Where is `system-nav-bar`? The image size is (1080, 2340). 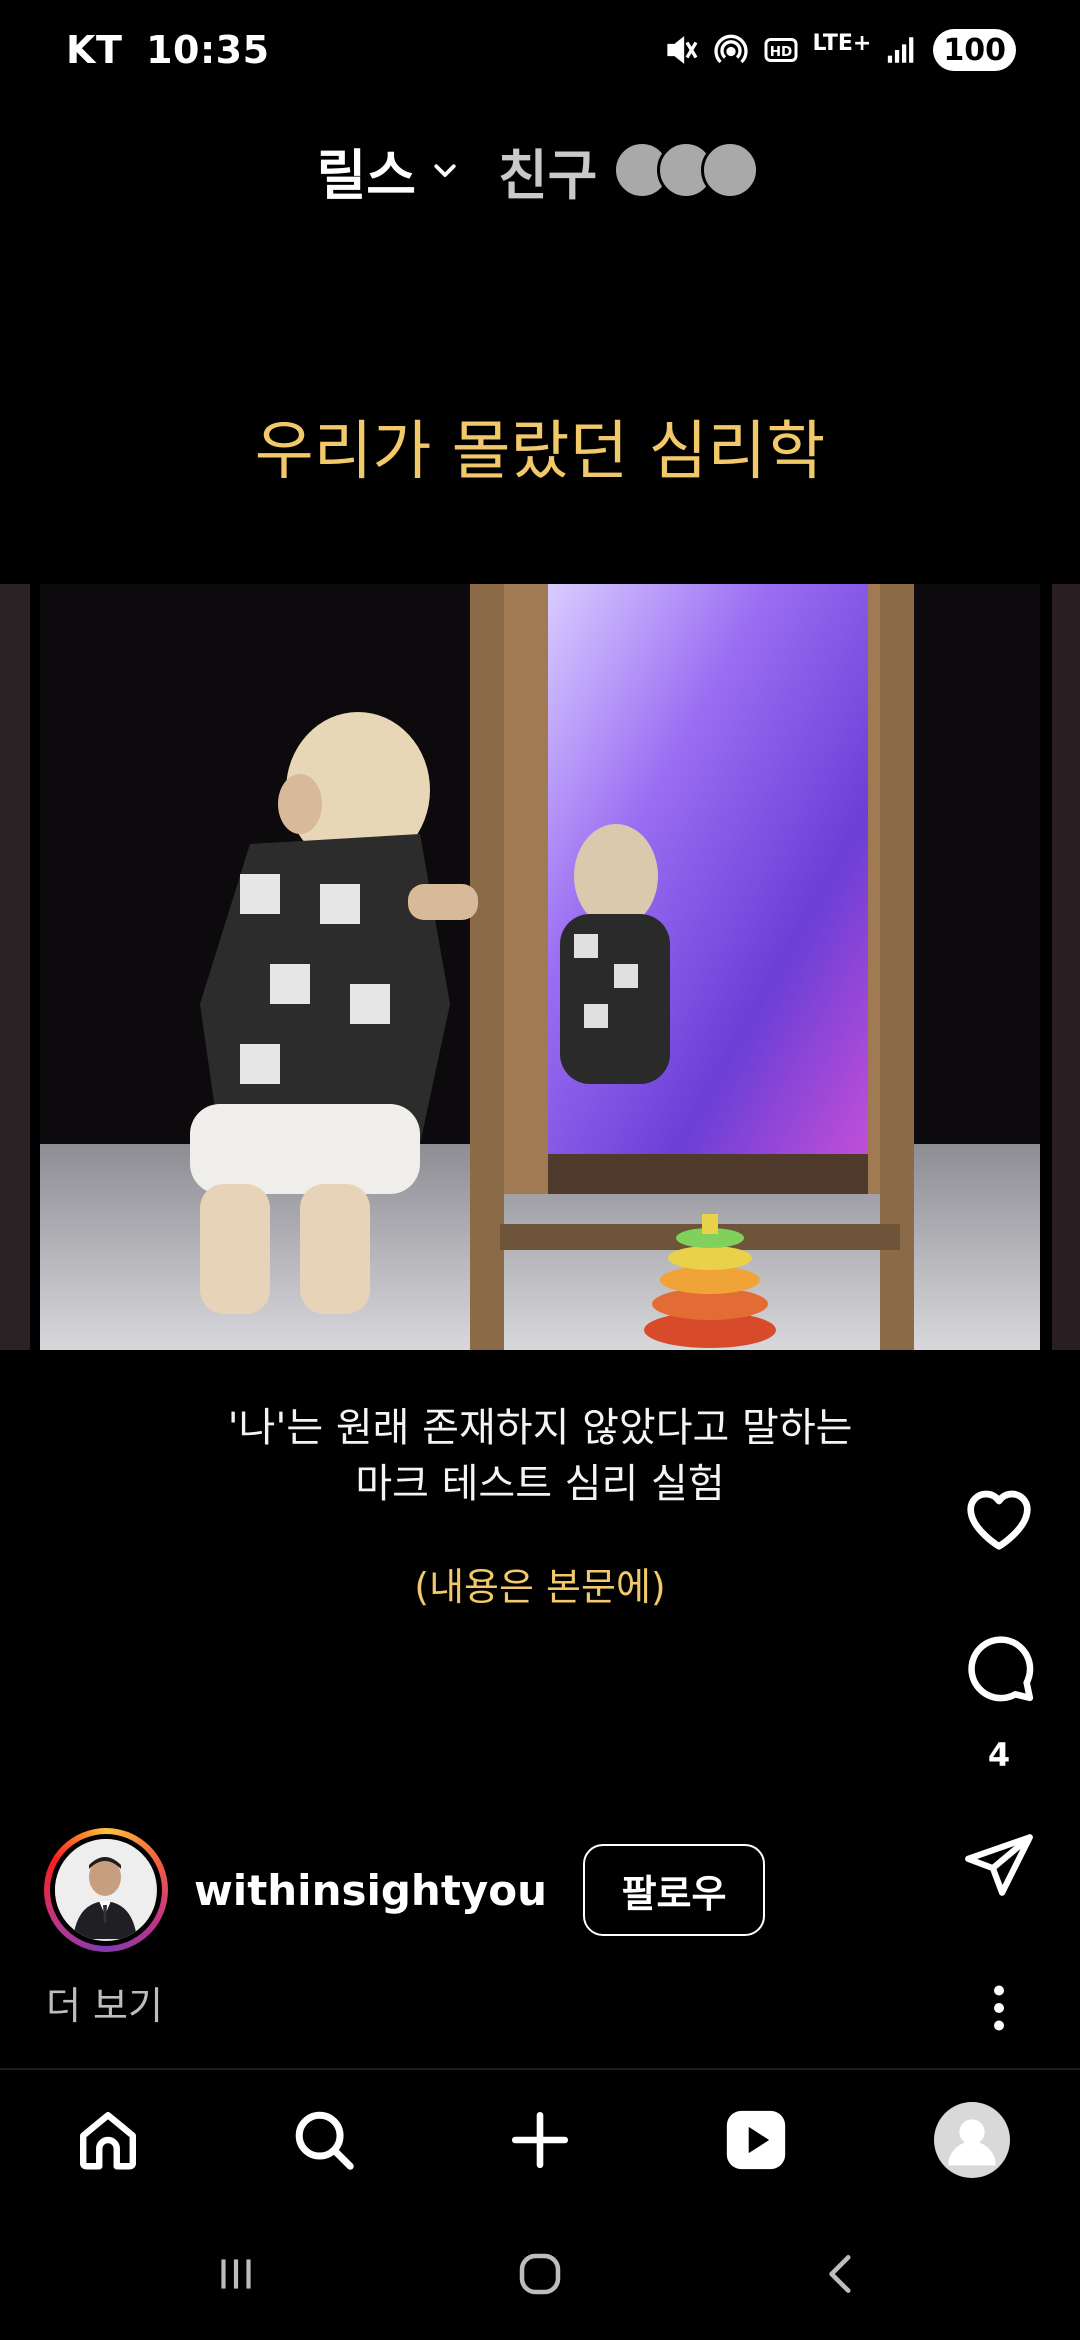 system-nav-bar is located at coordinates (540, 2274).